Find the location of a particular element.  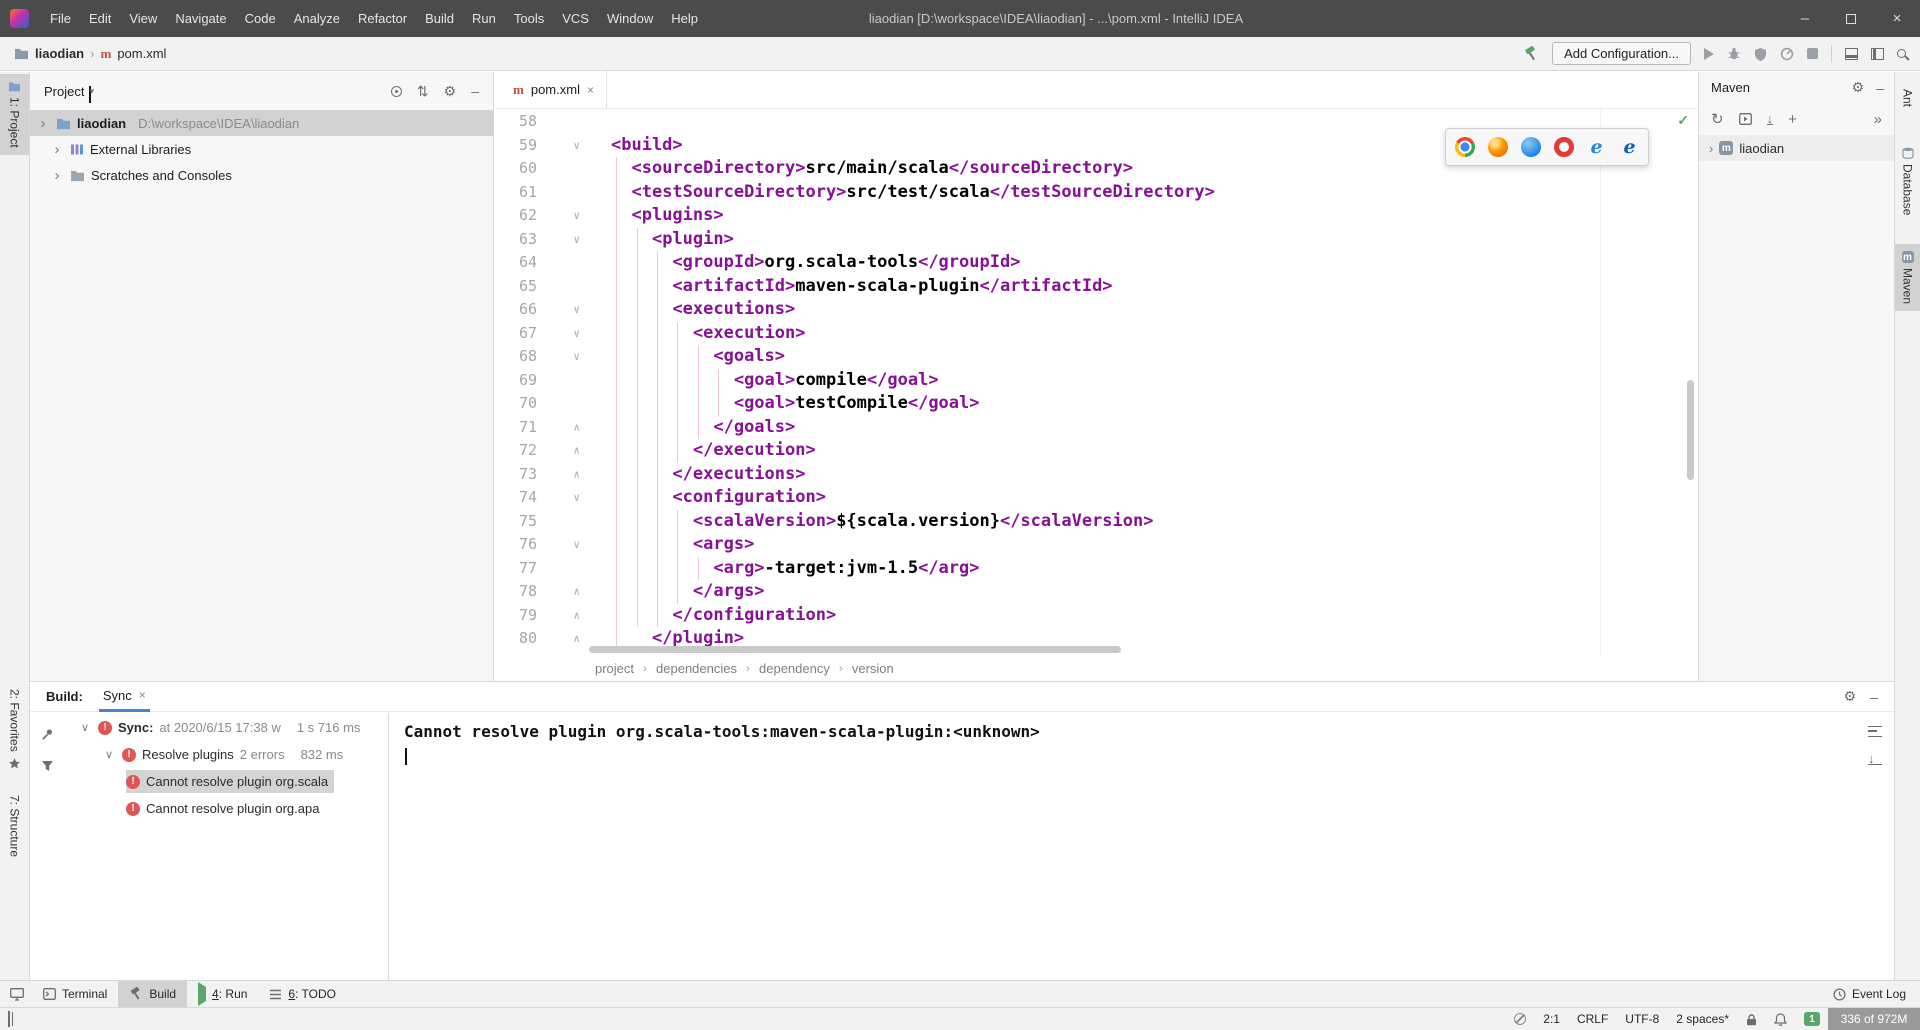

chrome-browser-icon is located at coordinates (1464, 147).